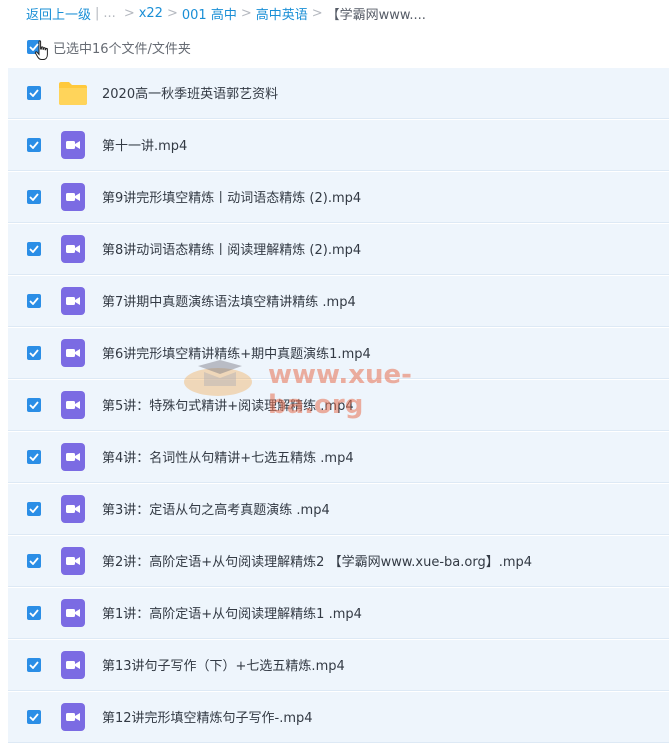 Image resolution: width=669 pixels, height=750 pixels. I want to click on file-row: 第十一讲.mp4, so click(338, 145).